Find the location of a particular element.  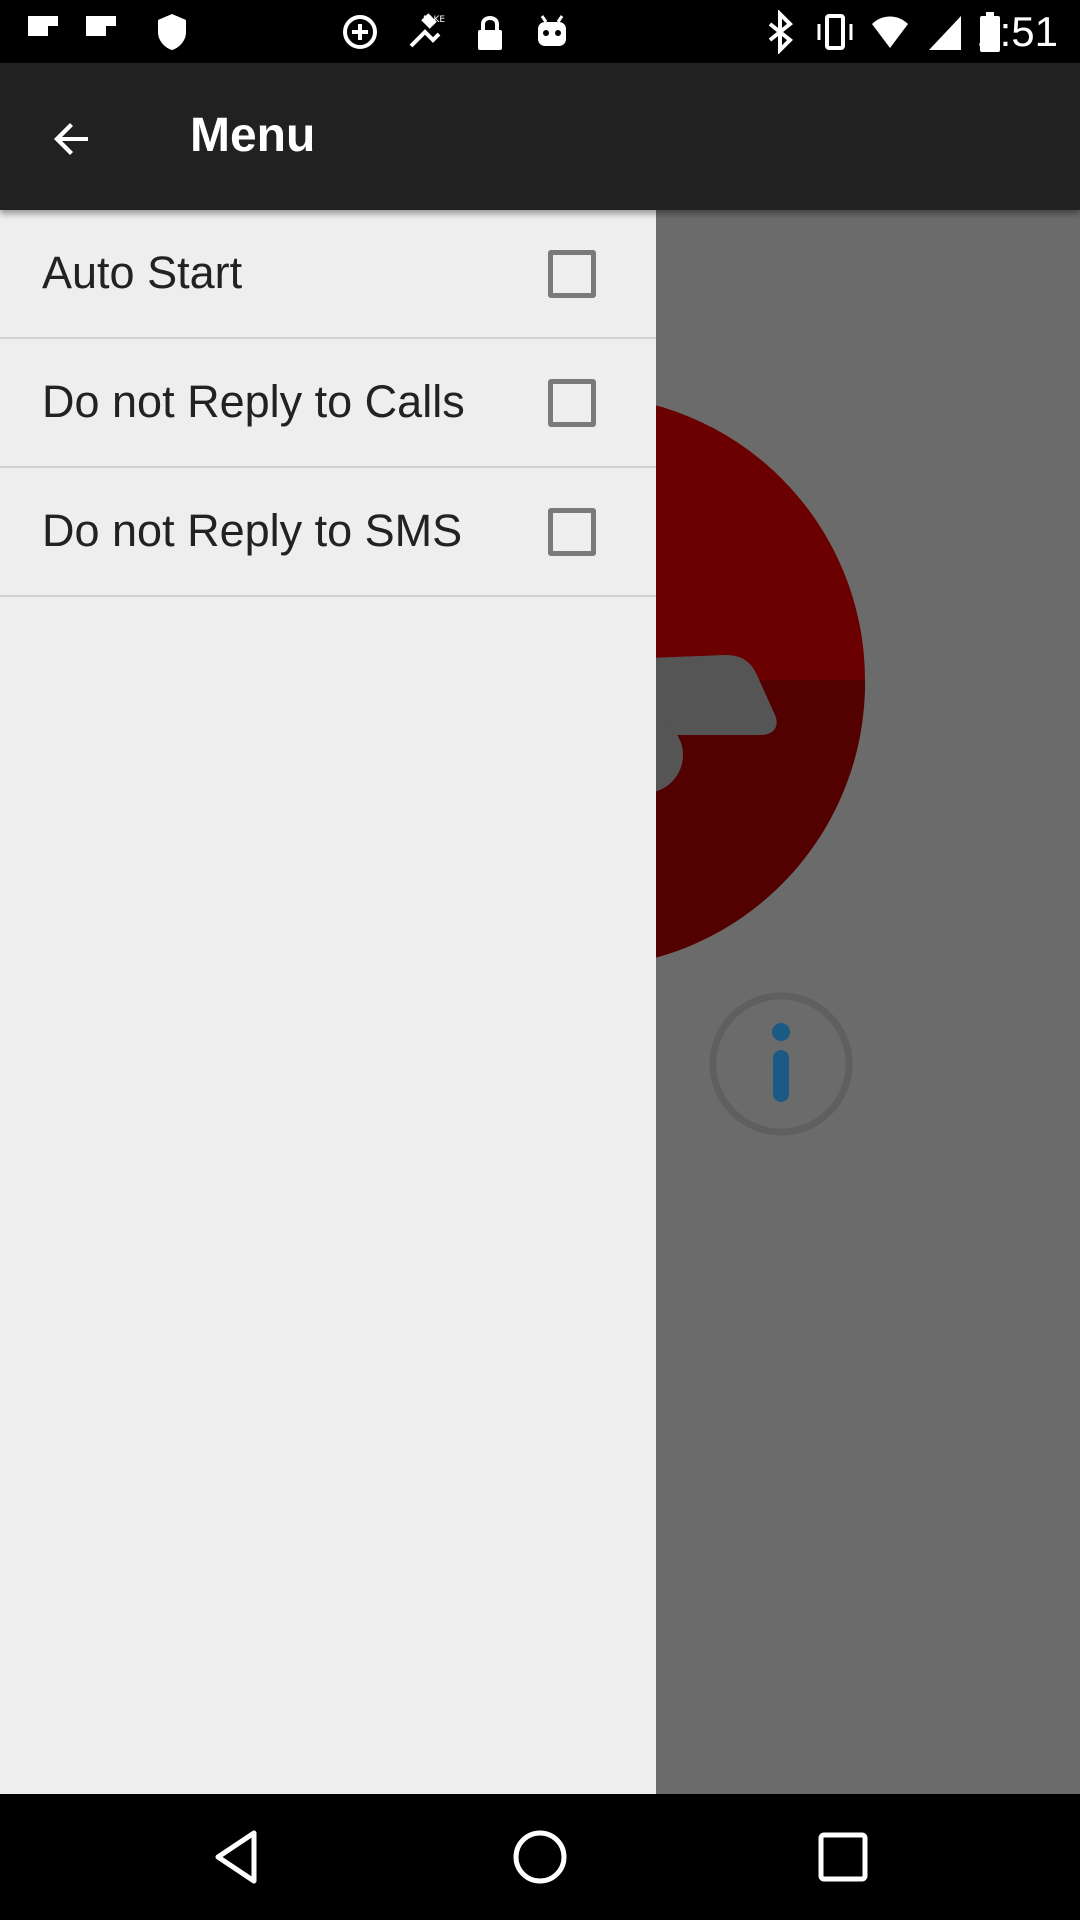

lock-icon is located at coordinates (490, 33).